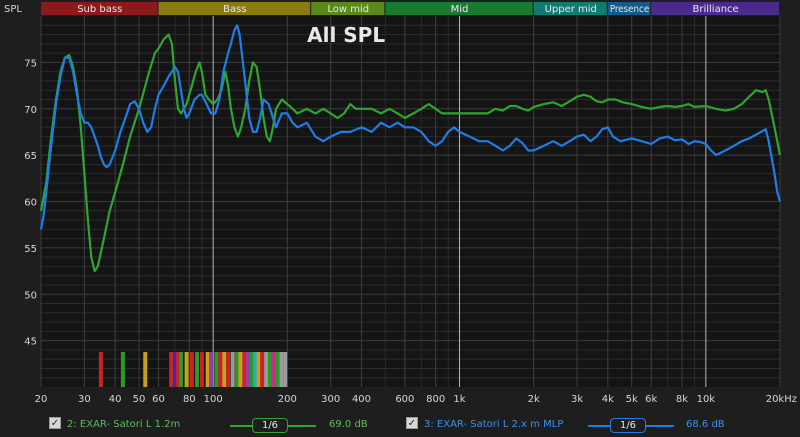  I want to click on x-tick-label: 6k, so click(651, 399).